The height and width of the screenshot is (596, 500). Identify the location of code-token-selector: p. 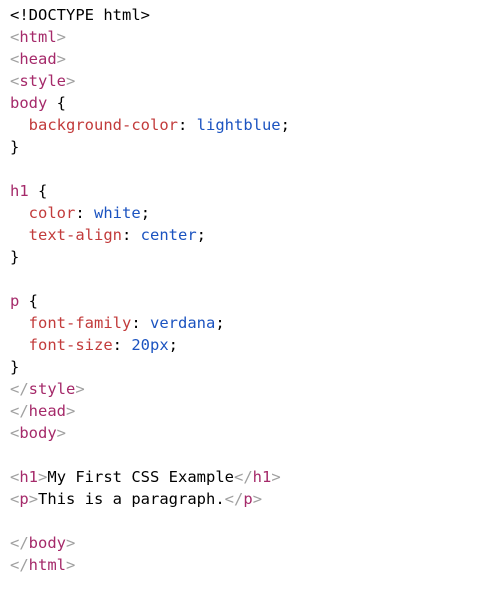
(15, 301).